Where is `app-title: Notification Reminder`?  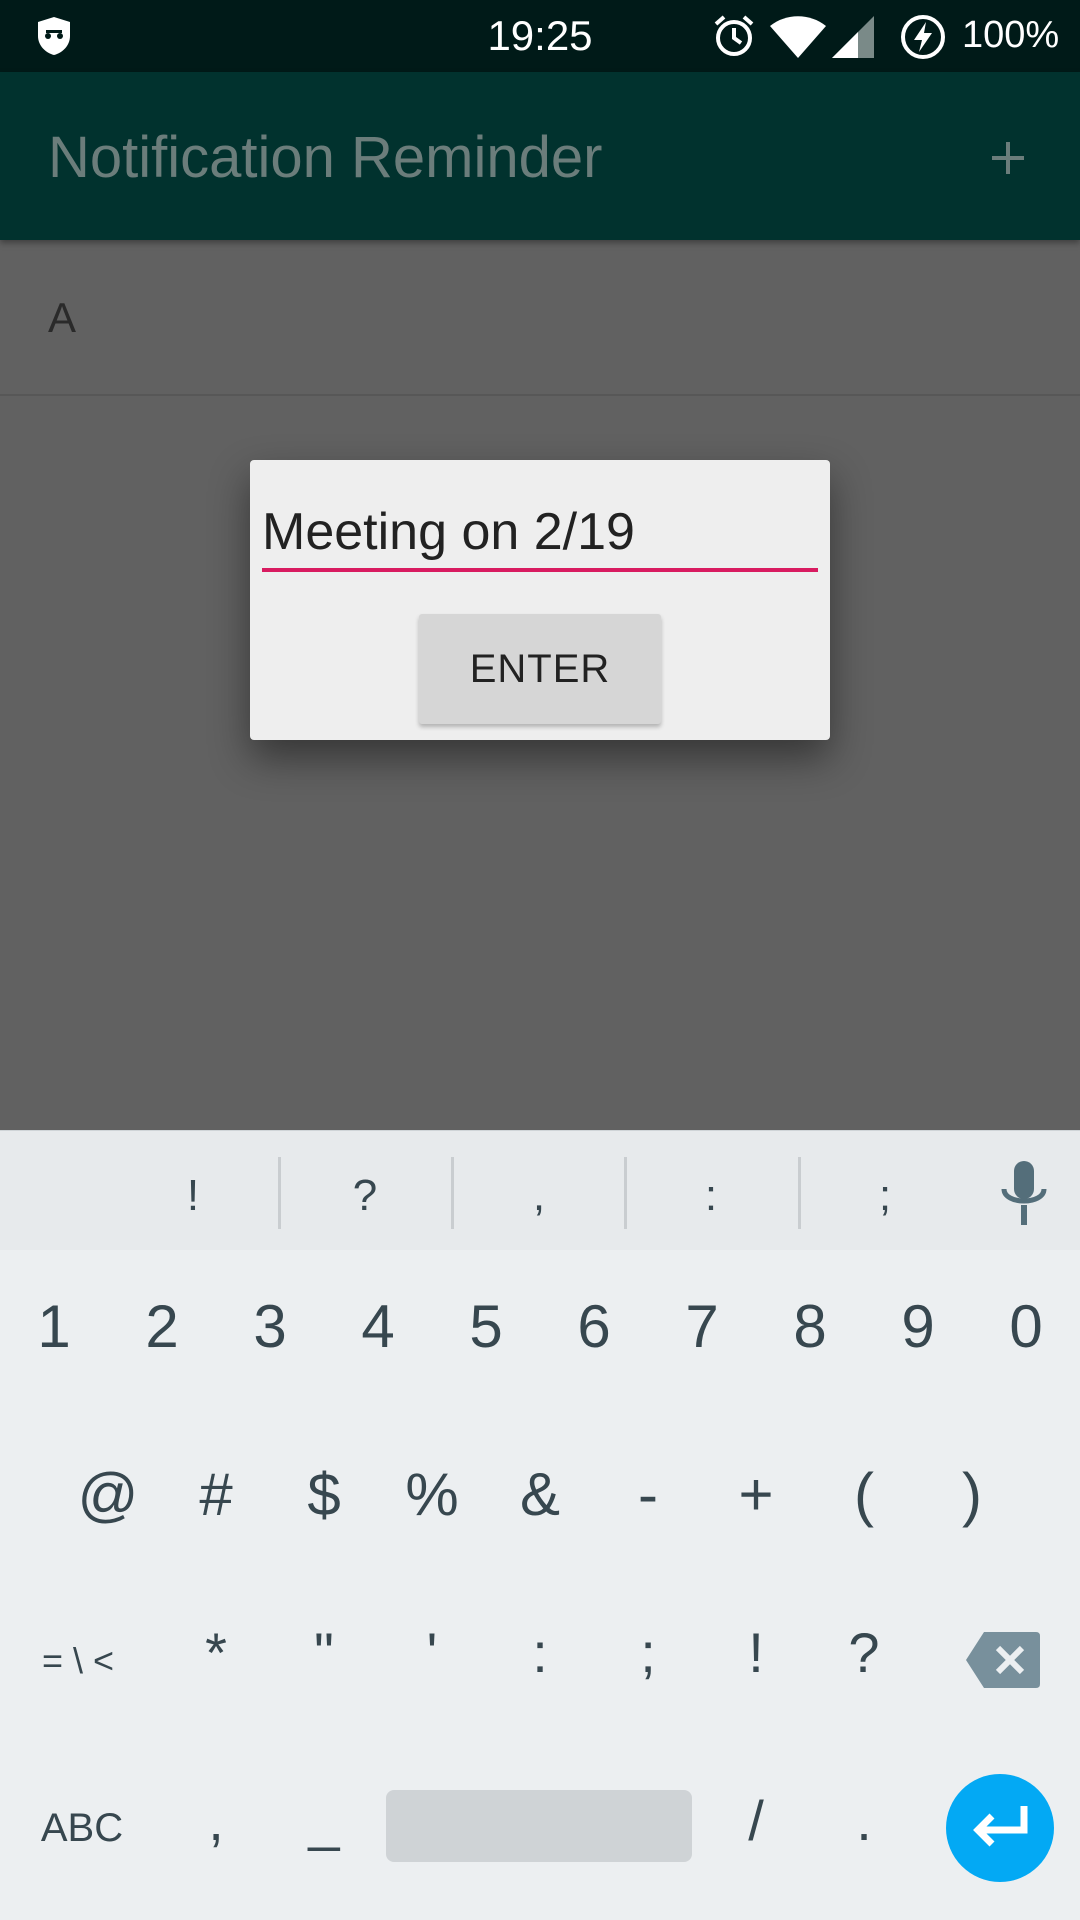 app-title: Notification Reminder is located at coordinates (325, 157).